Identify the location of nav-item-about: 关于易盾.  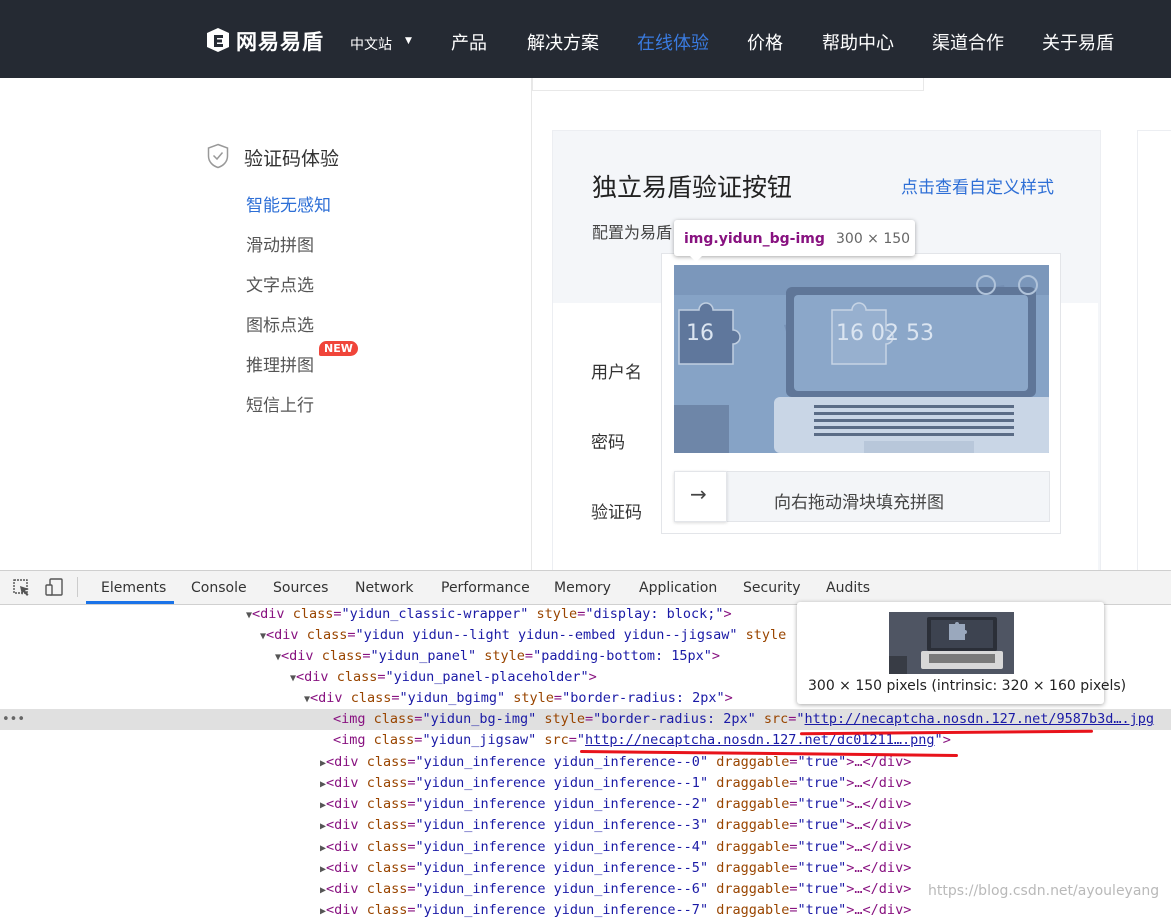
(1078, 42).